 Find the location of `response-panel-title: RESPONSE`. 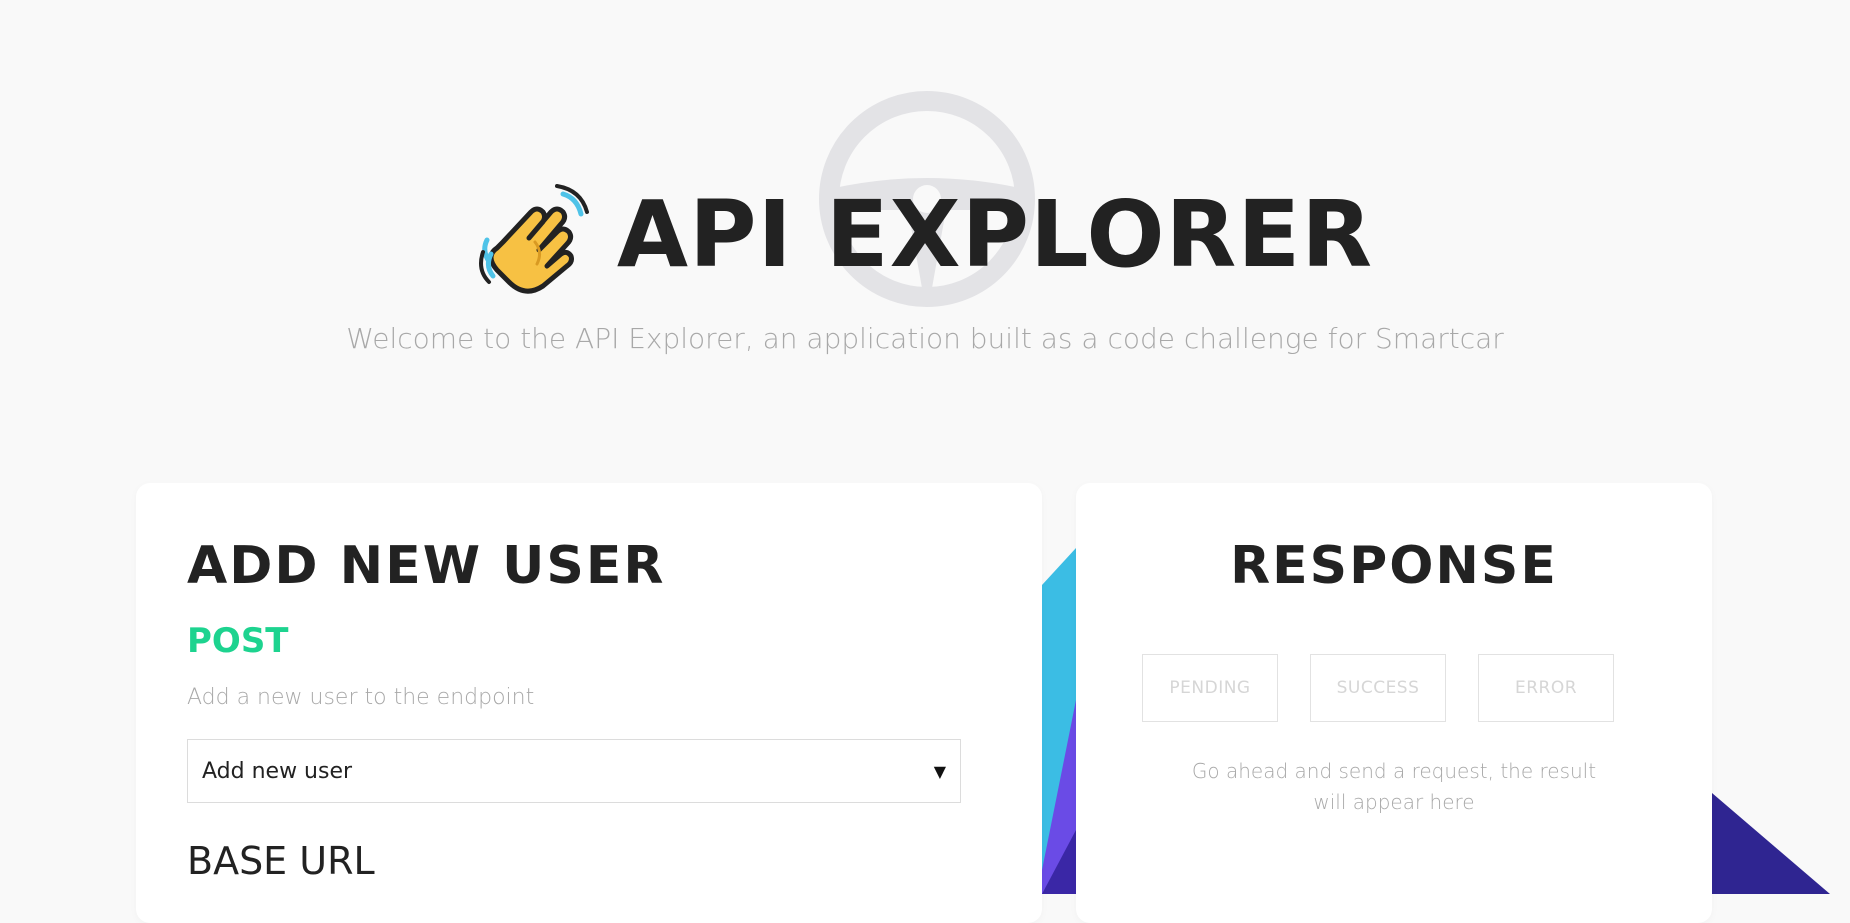

response-panel-title: RESPONSE is located at coordinates (1394, 566).